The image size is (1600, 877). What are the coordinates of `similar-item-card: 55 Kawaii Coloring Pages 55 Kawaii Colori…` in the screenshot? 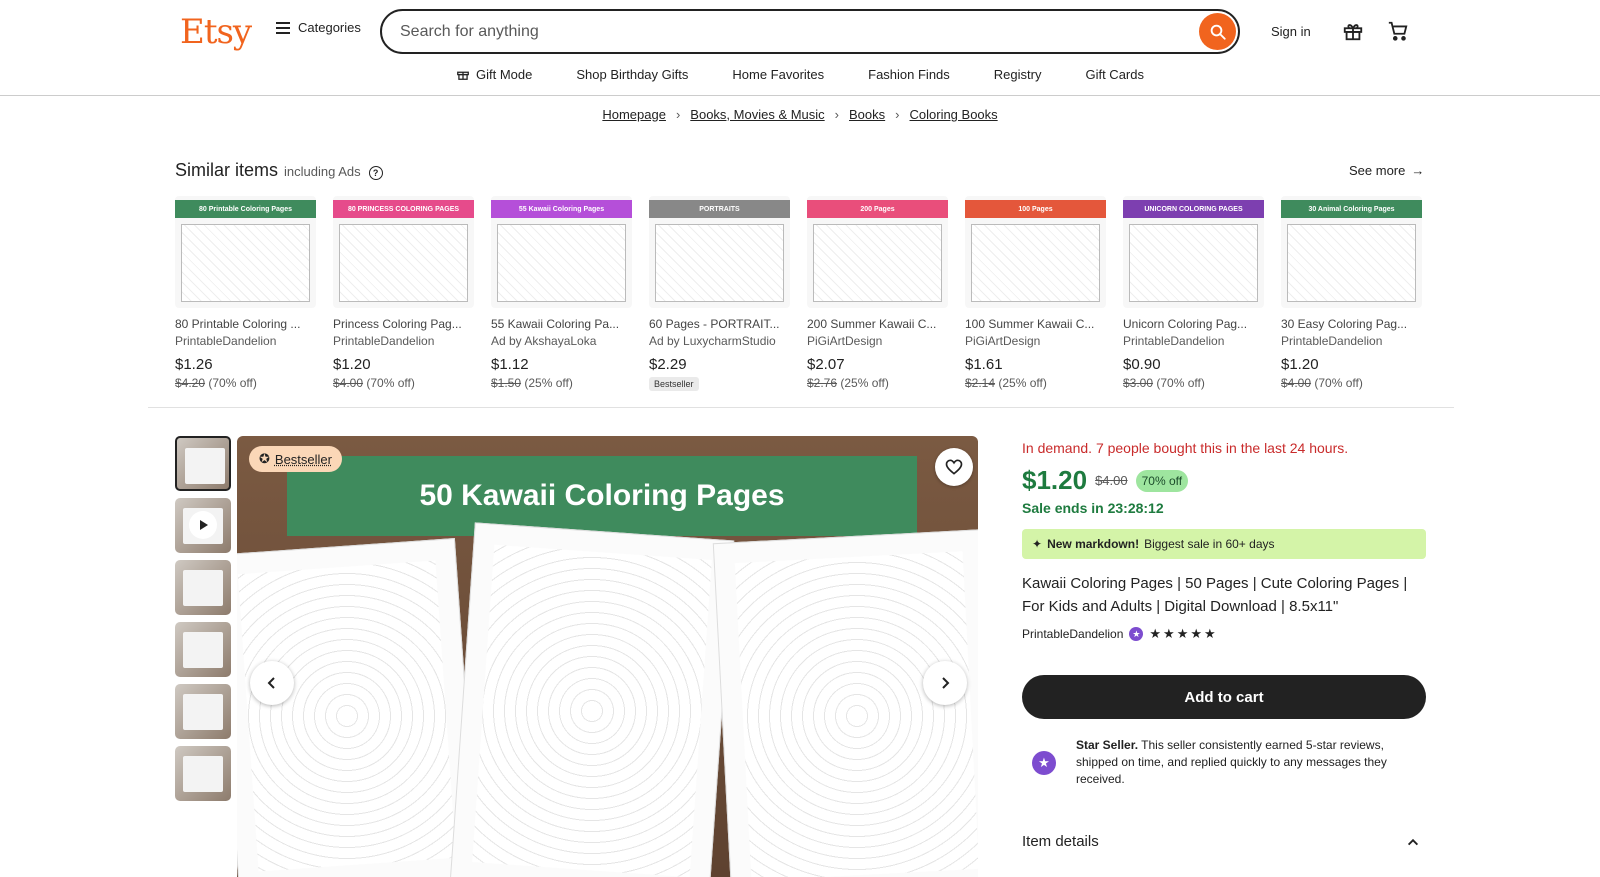 It's located at (561, 294).